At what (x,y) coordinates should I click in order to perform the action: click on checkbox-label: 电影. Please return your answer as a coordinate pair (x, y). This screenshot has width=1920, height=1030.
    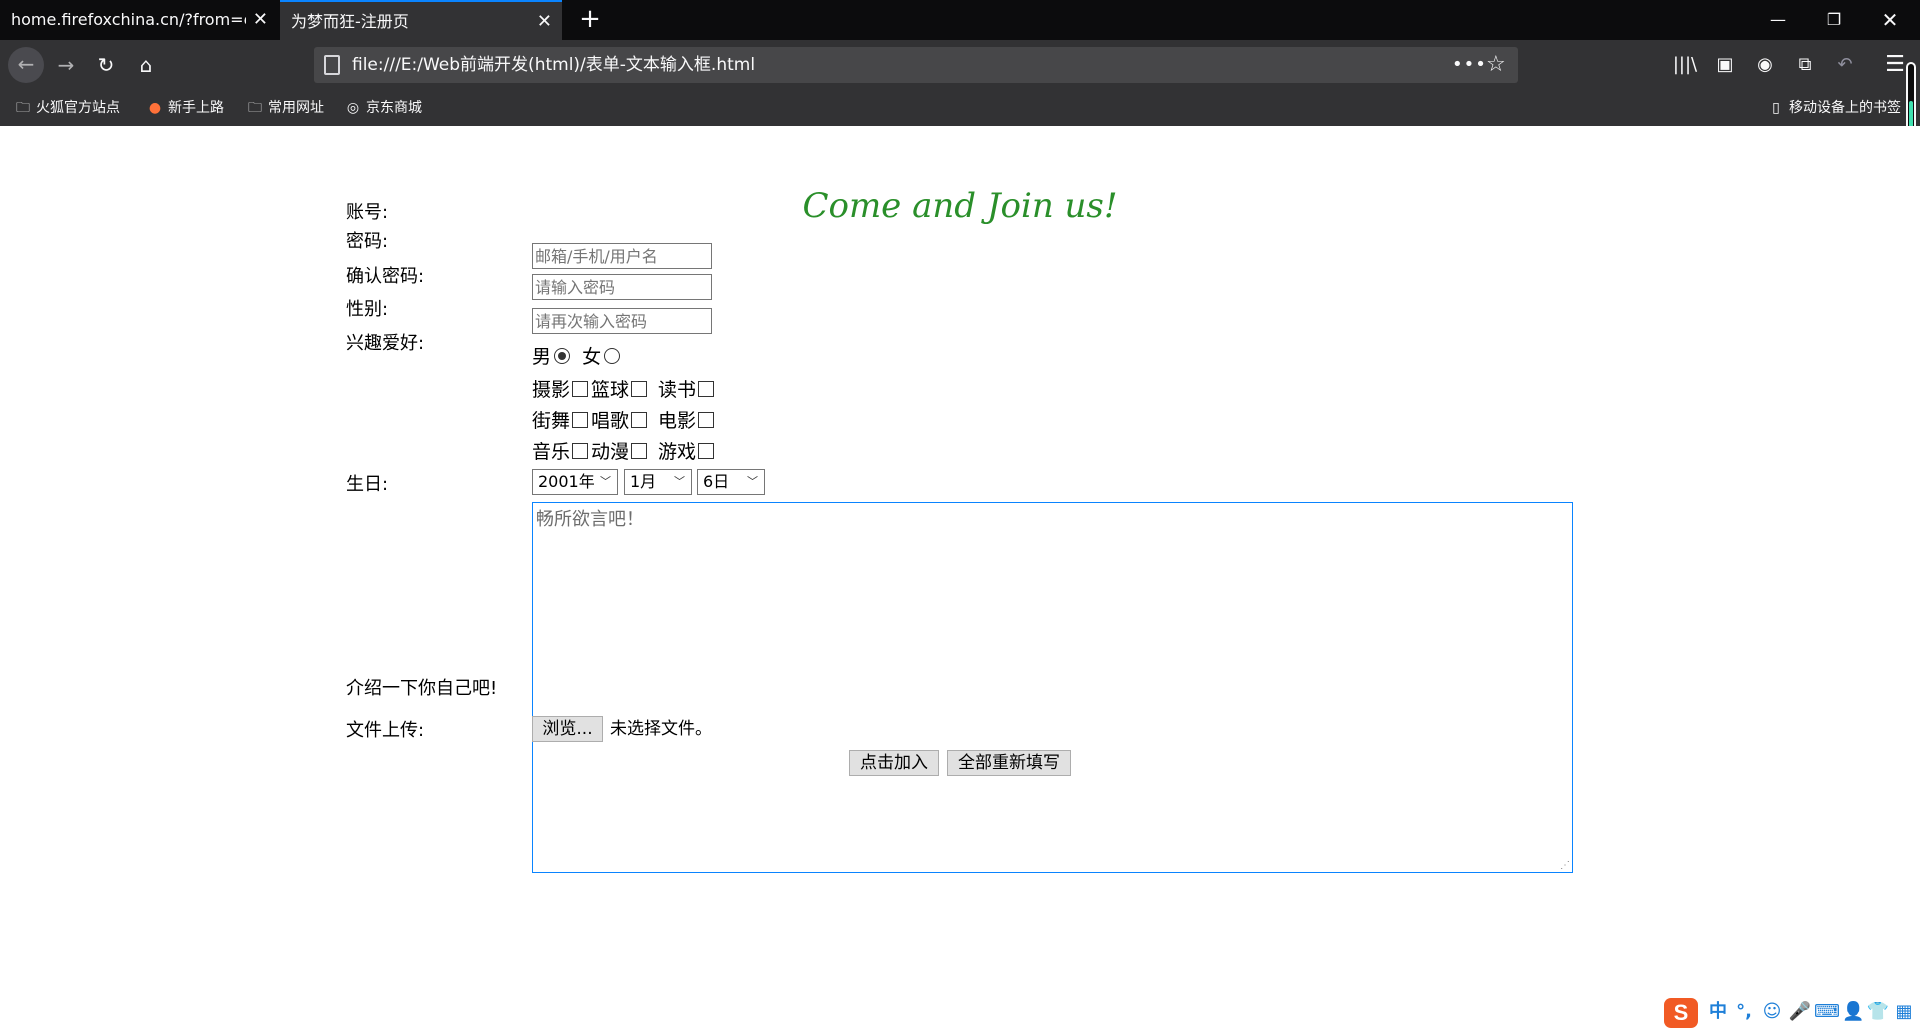
    Looking at the image, I should click on (677, 421).